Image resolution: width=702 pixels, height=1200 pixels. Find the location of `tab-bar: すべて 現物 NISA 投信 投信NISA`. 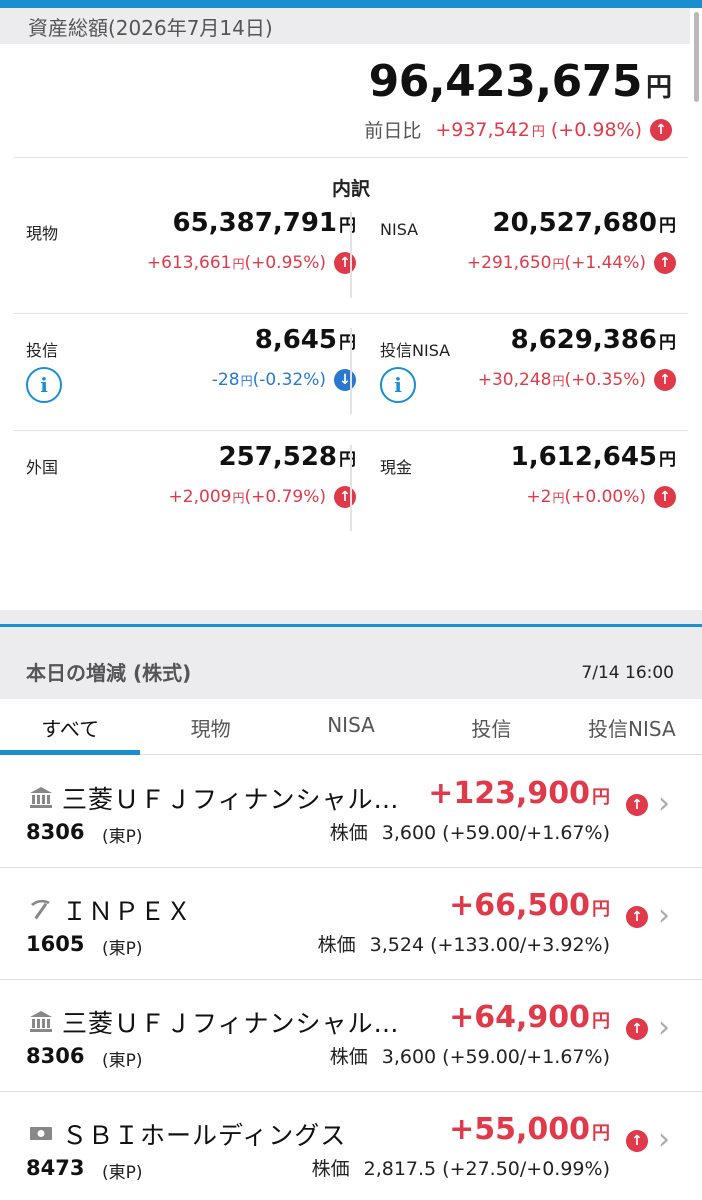

tab-bar: すべて 現物 NISA 投信 投信NISA is located at coordinates (351, 727).